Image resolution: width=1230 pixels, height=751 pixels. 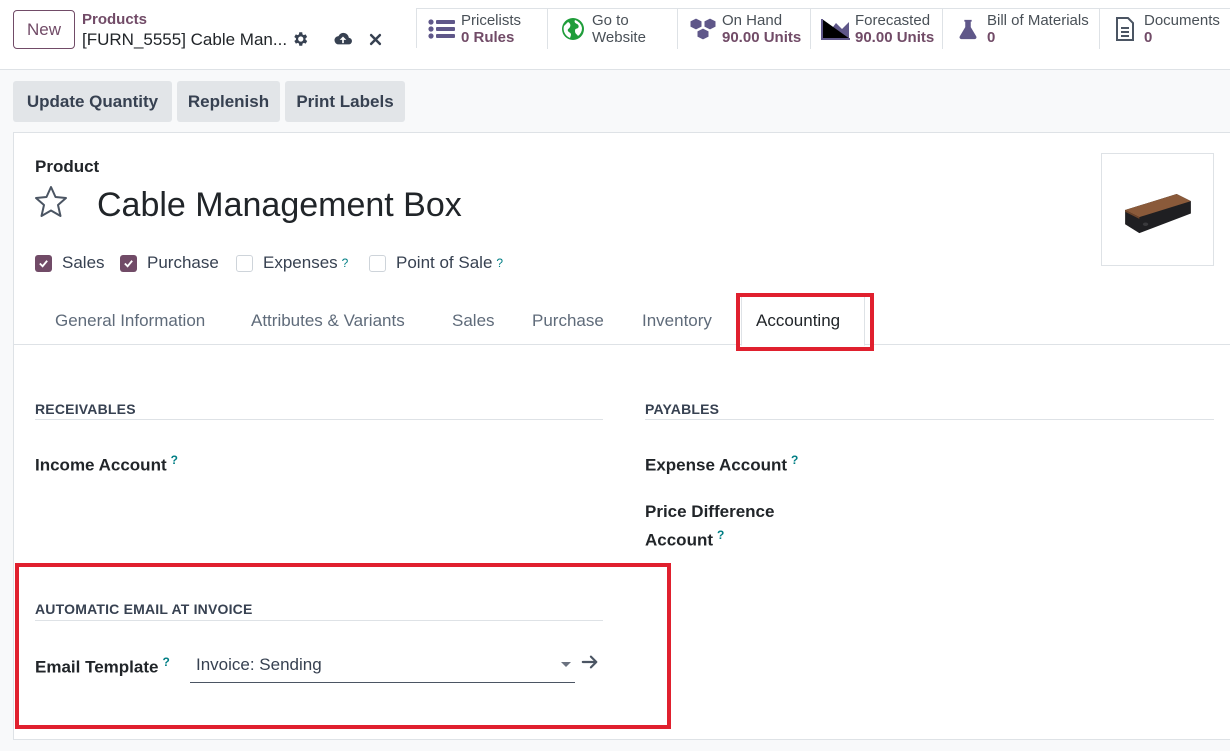 What do you see at coordinates (752, 20) in the screenshot?
I see `smart-button-label: On Hand` at bounding box center [752, 20].